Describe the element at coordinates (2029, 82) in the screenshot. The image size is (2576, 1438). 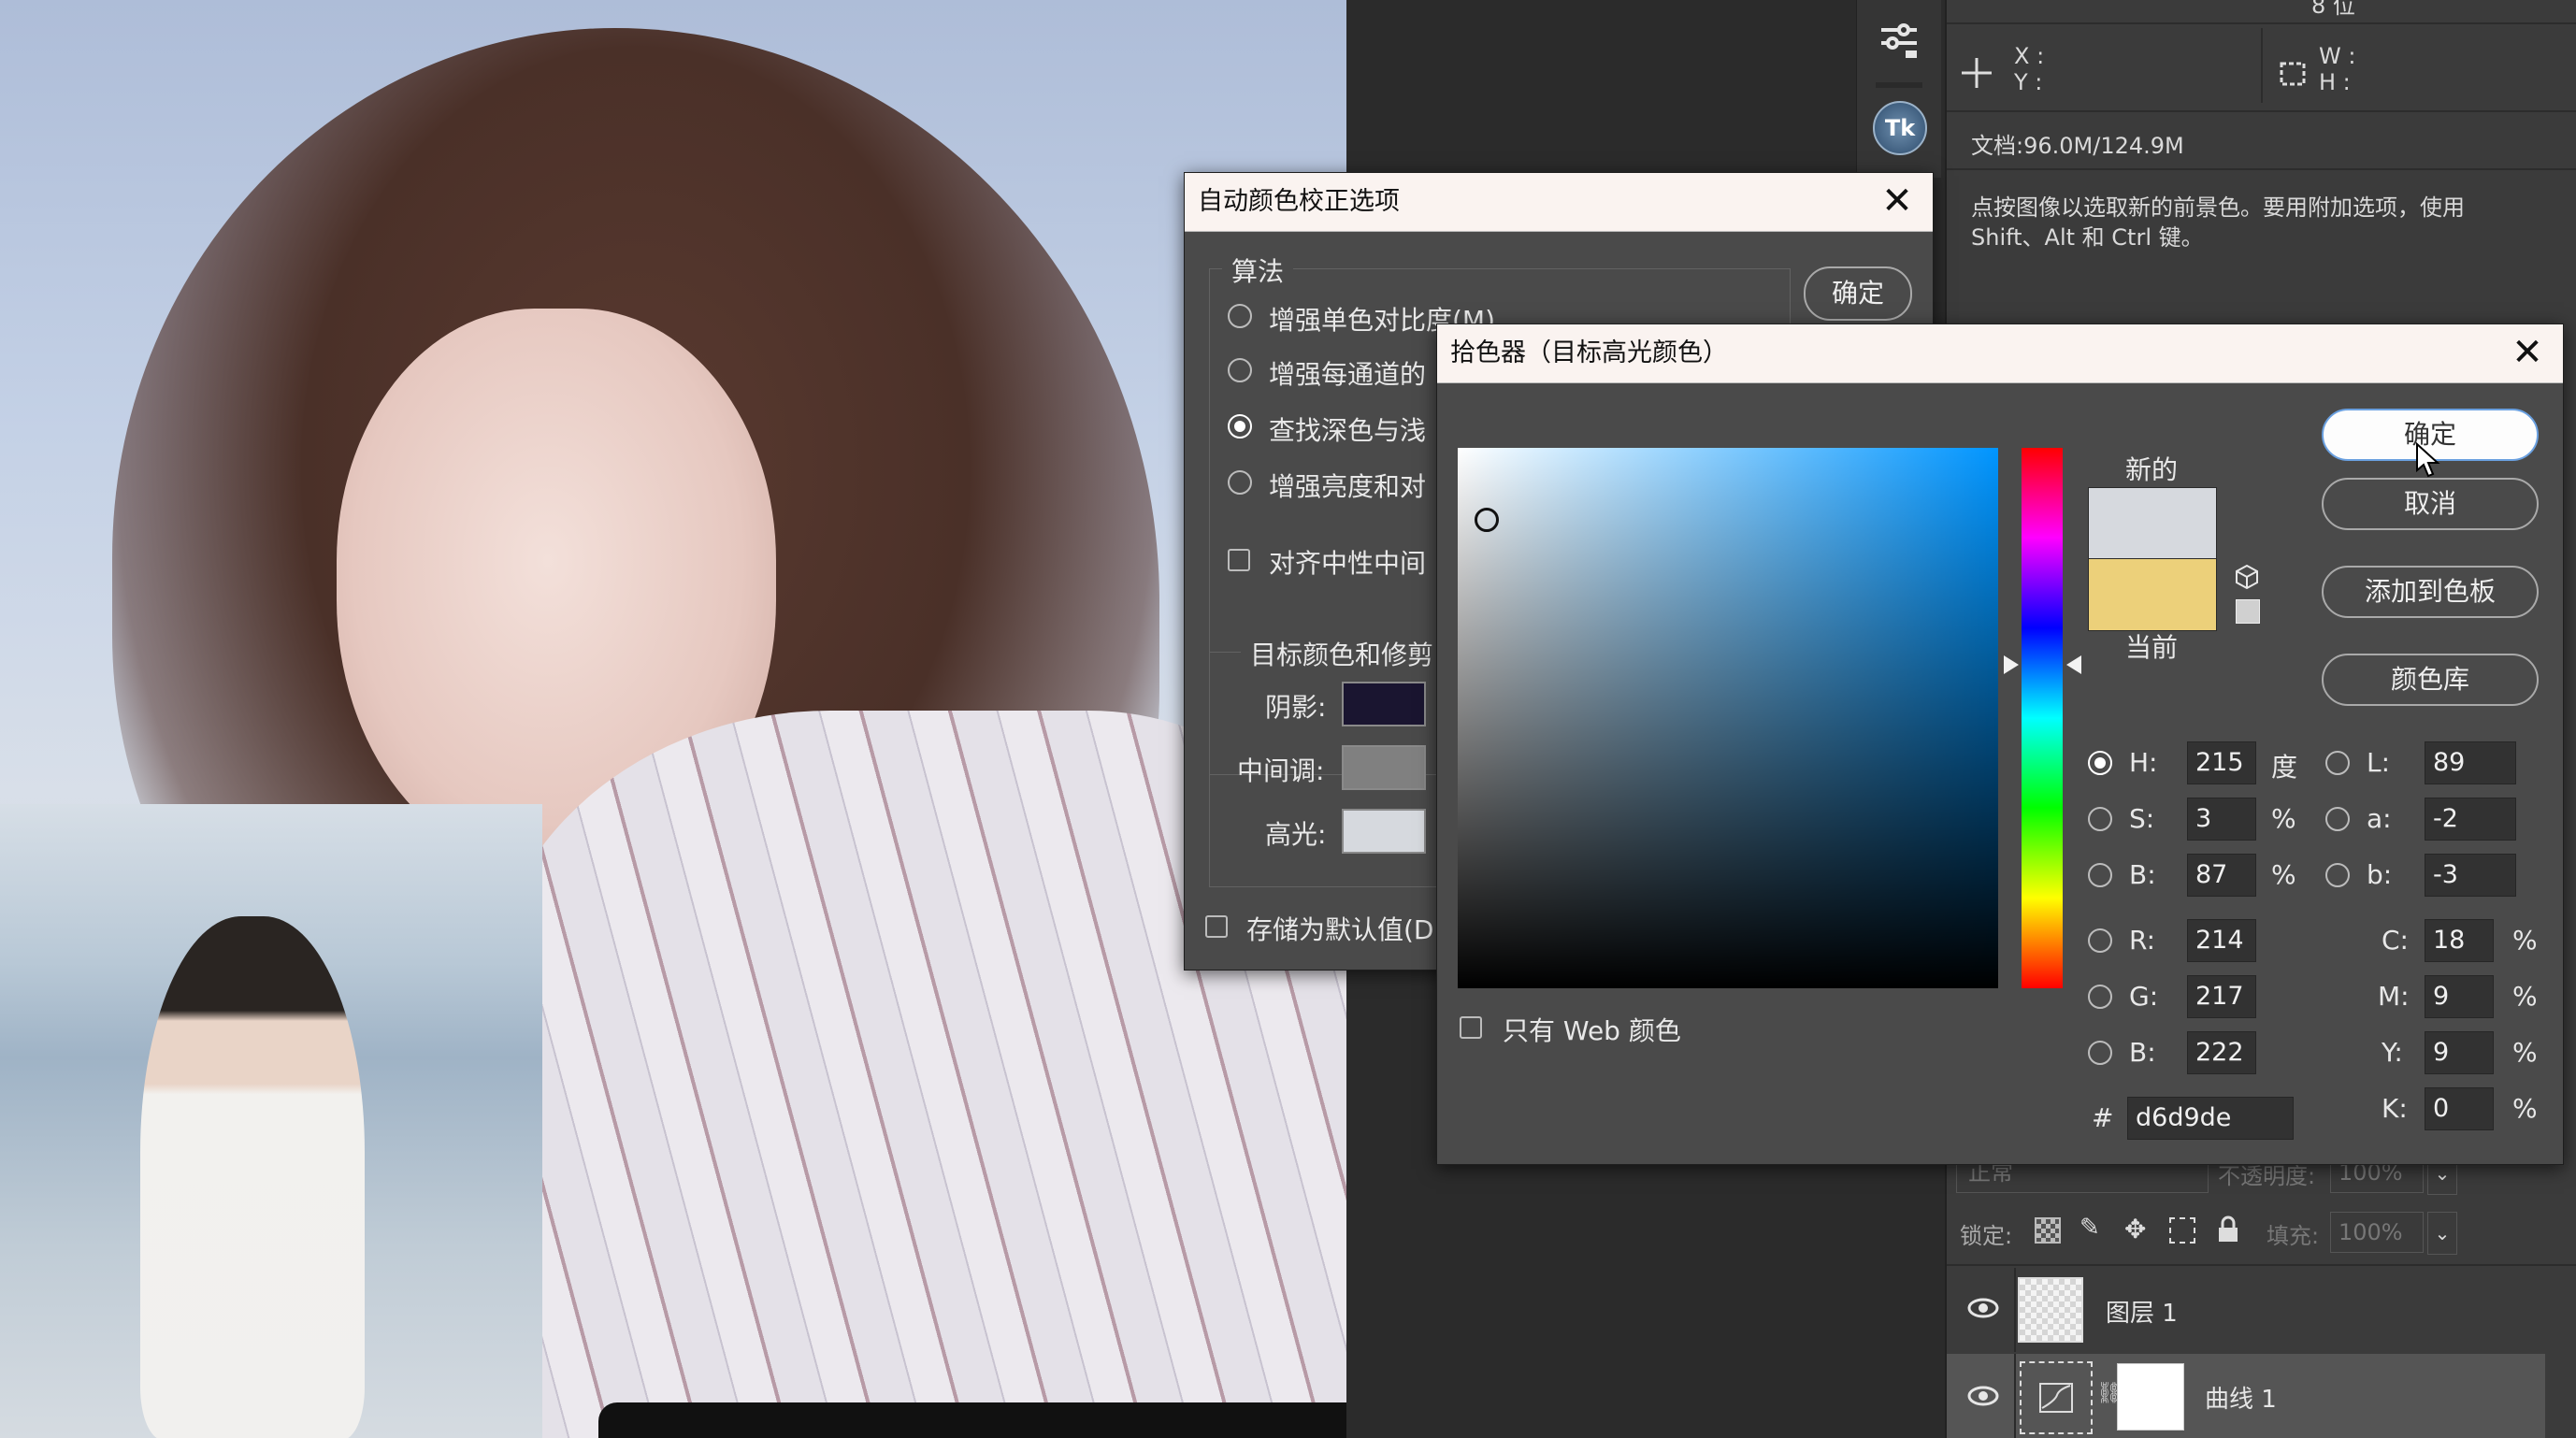
I see `y-readout-label: Y :` at that location.